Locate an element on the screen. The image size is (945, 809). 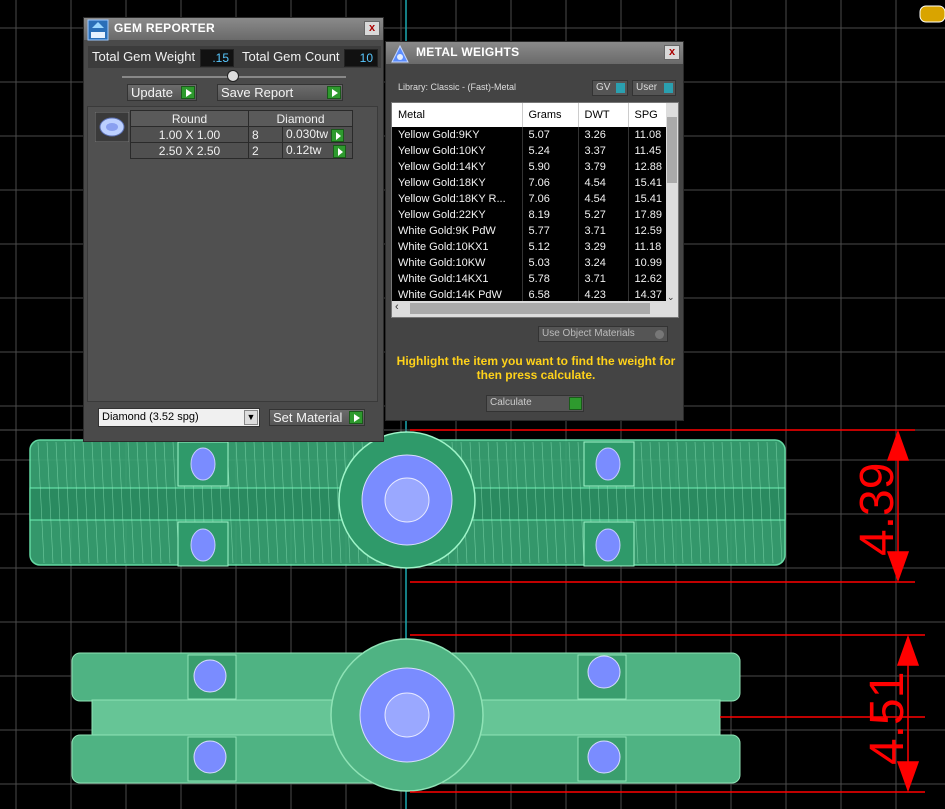
metal-table-row: White Gold:10KW 5.03 3.24 10.99 is located at coordinates (530, 263).